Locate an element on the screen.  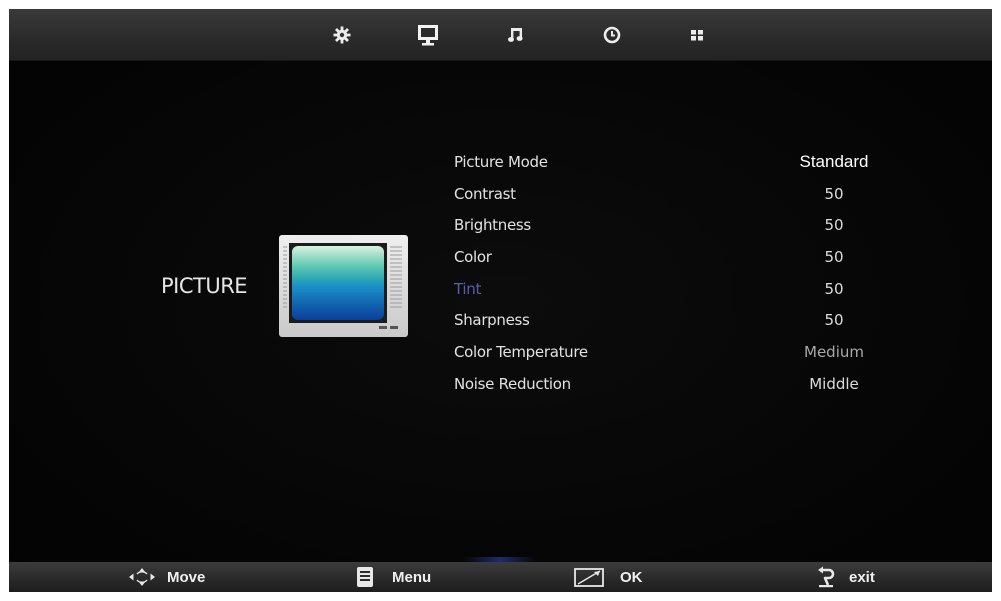
tab-picture is located at coordinates (428, 35).